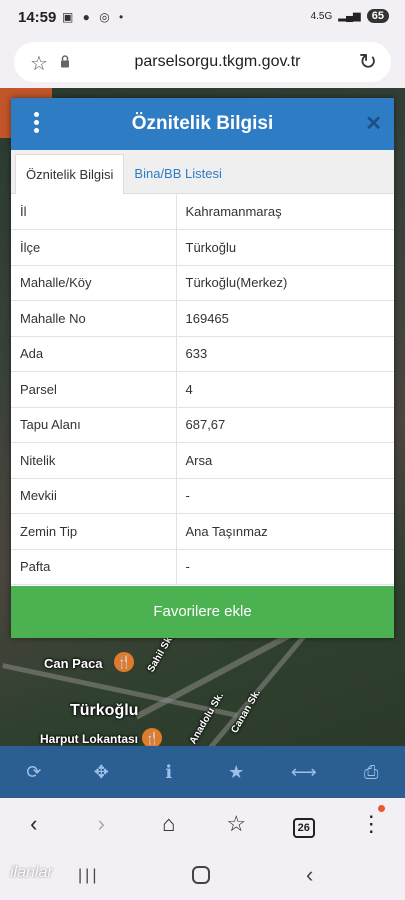 This screenshot has width=405, height=900. What do you see at coordinates (309, 875) in the screenshot?
I see `system-back-icon: ‹` at bounding box center [309, 875].